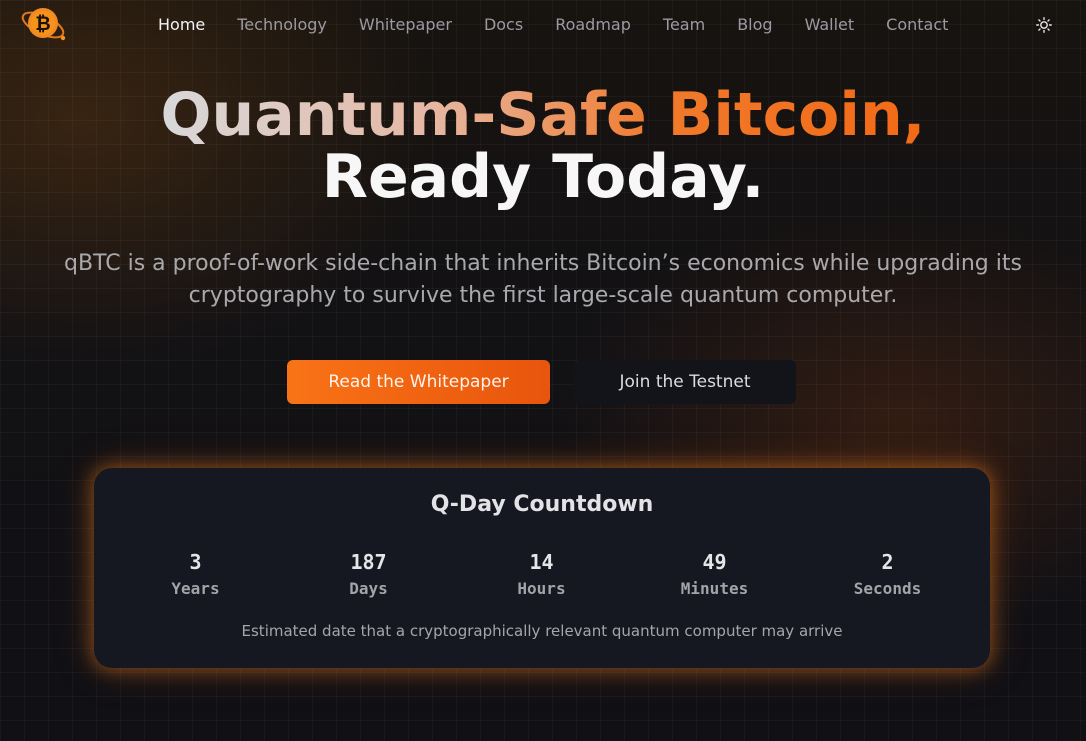 The height and width of the screenshot is (741, 1086). What do you see at coordinates (368, 562) in the screenshot?
I see `days-value: 187` at bounding box center [368, 562].